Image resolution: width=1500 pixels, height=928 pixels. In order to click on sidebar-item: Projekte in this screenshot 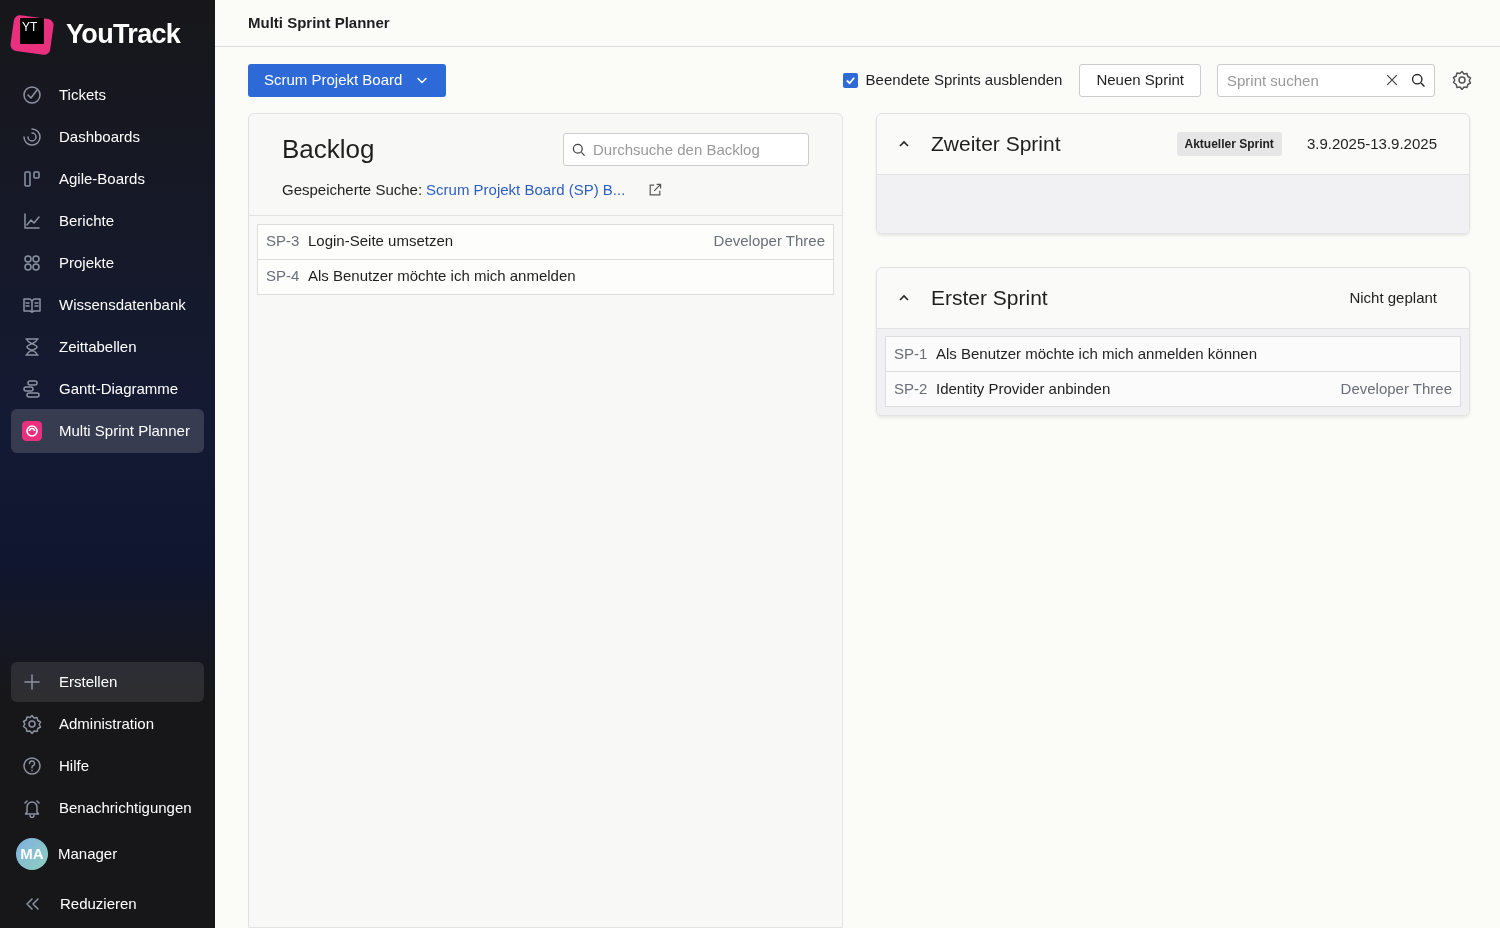, I will do `click(107, 263)`.